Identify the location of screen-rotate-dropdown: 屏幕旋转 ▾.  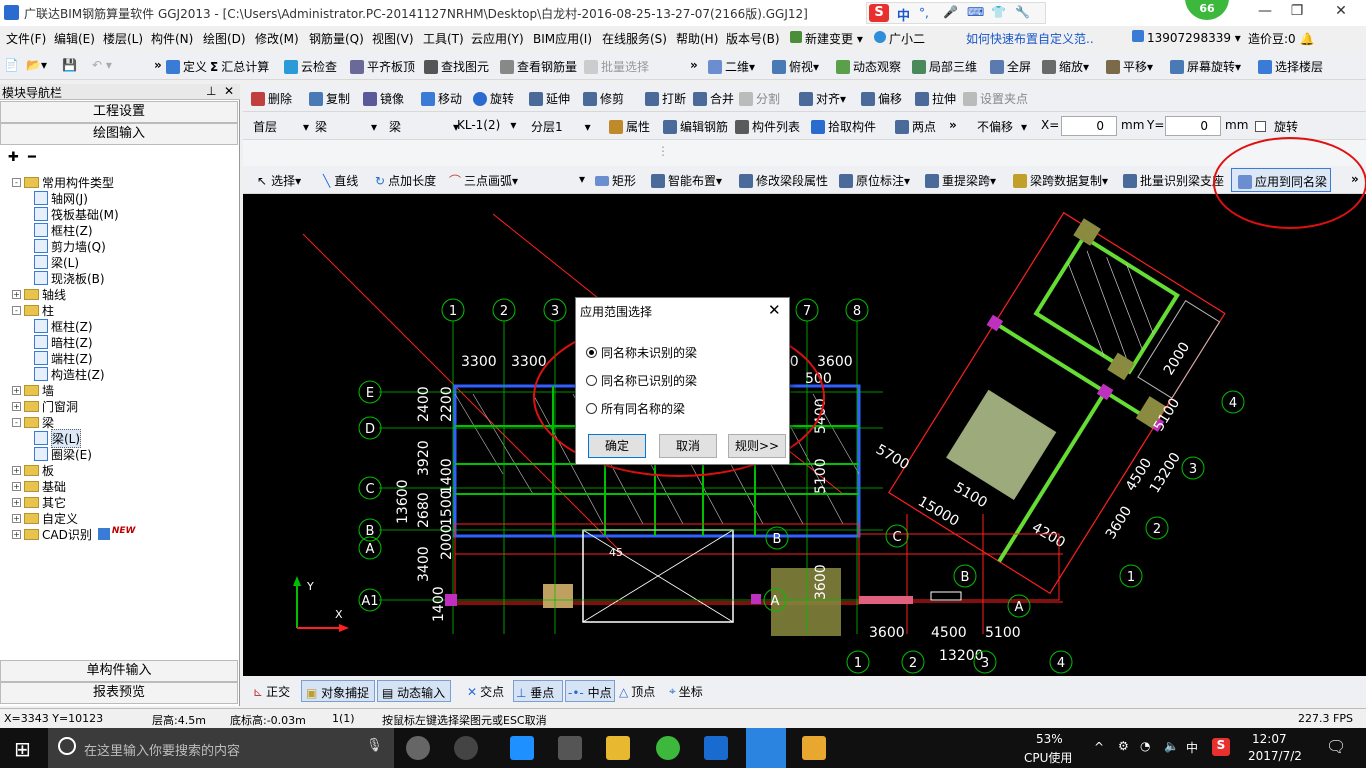
(1205, 66).